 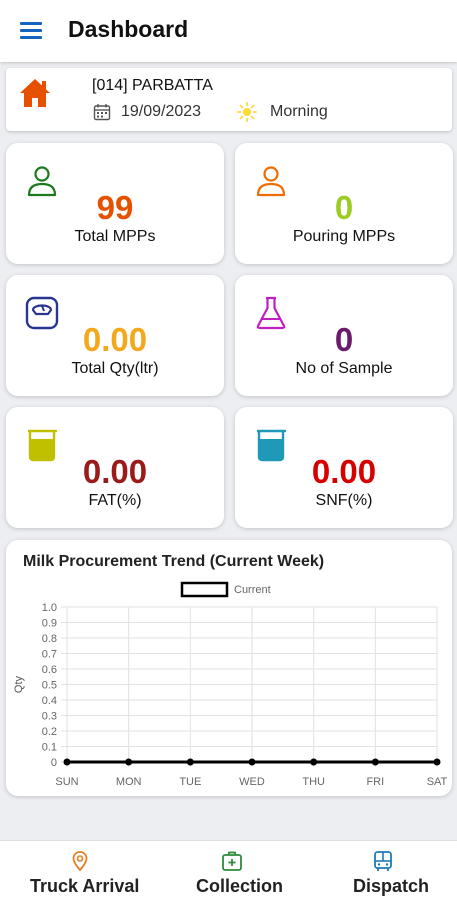 I want to click on bus-icon, so click(x=383, y=861).